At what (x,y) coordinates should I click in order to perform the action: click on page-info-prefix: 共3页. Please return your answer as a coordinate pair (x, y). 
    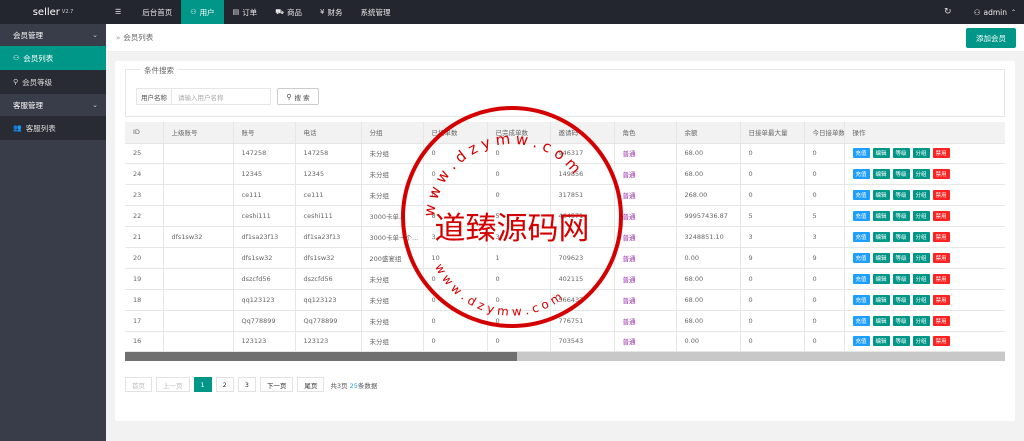
    Looking at the image, I should click on (339, 385).